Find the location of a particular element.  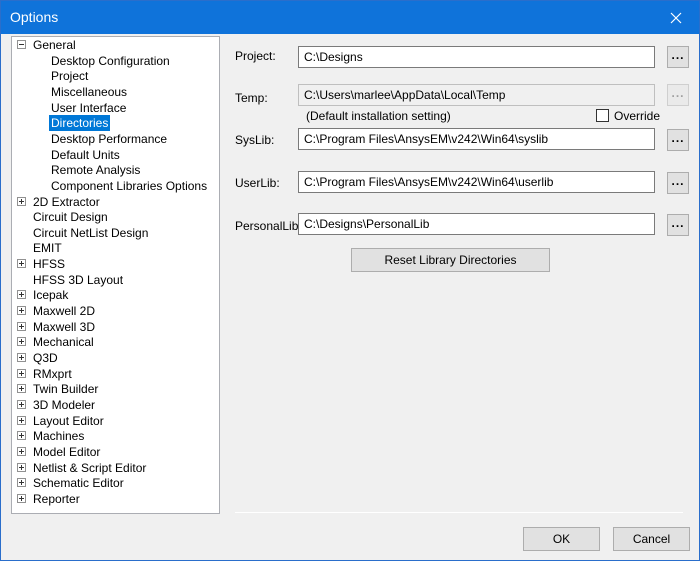

tree-item: Remote Analysis is located at coordinates (118, 170).